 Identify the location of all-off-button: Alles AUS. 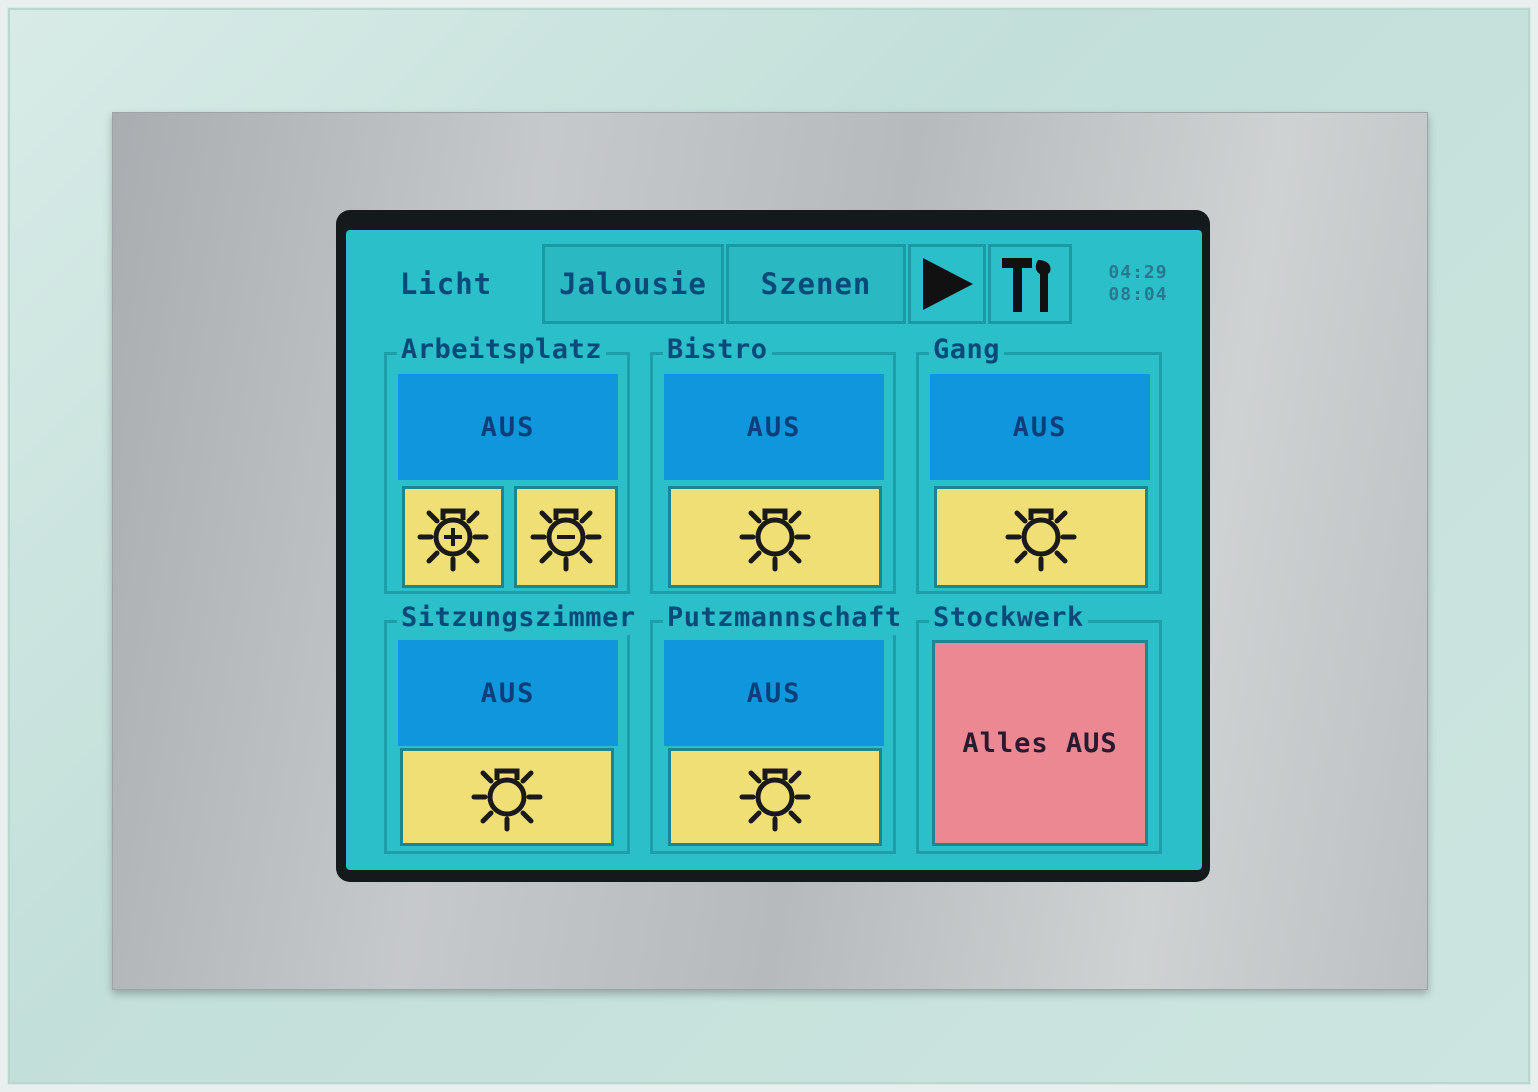
(1040, 743).